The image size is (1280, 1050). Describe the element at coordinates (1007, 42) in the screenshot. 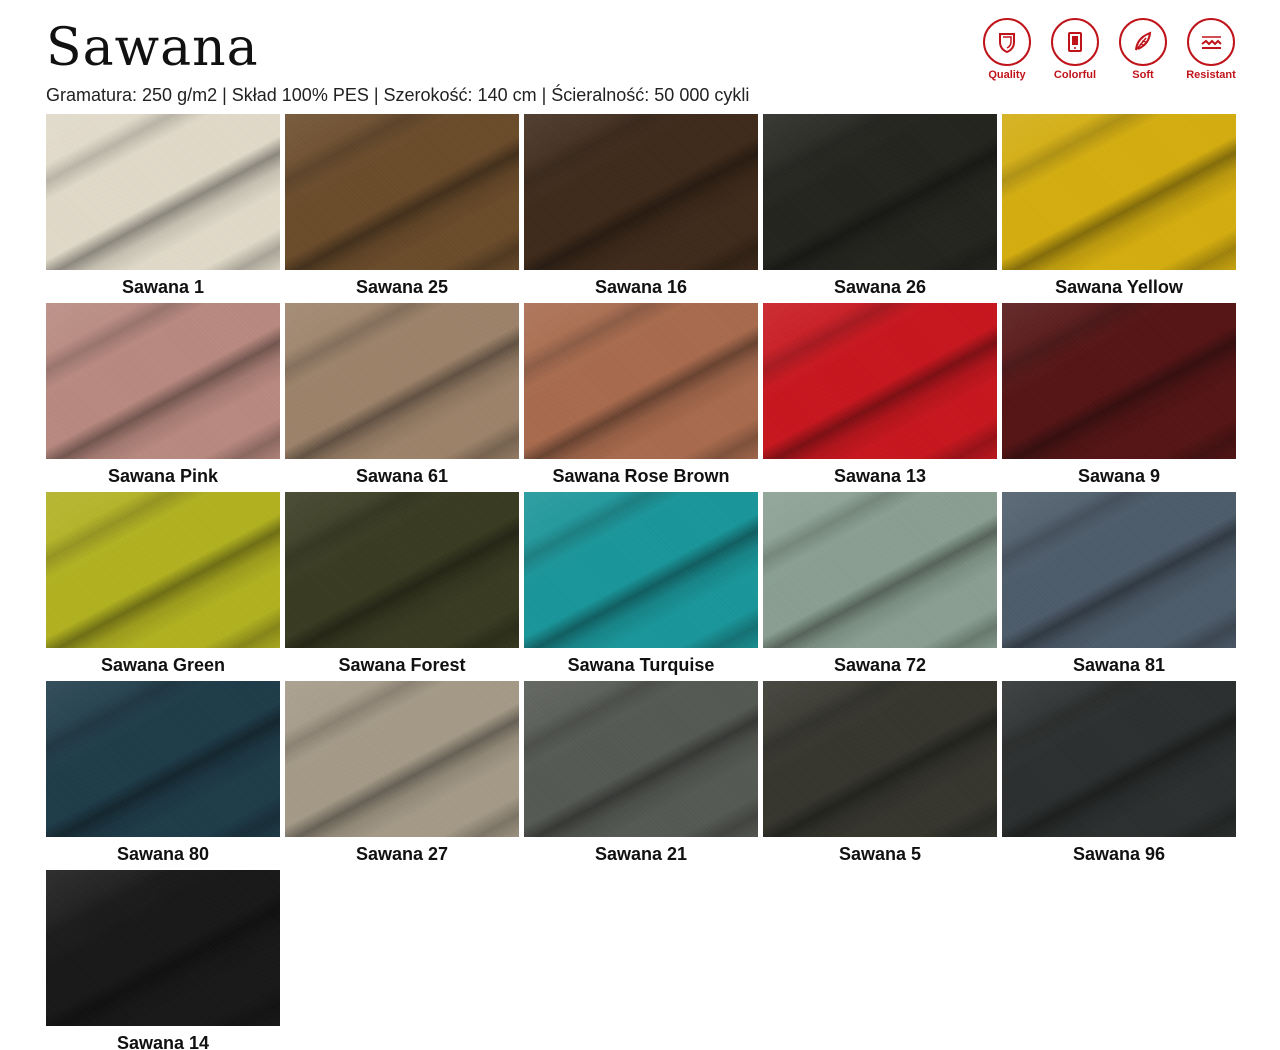

I see `shield-icon` at that location.